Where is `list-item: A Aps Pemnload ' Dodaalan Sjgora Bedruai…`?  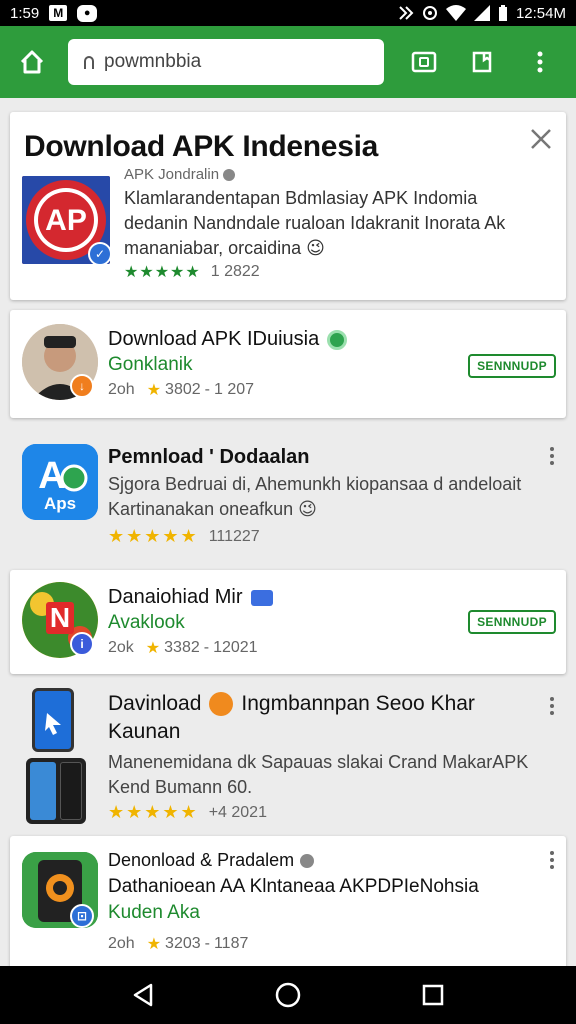
list-item: A Aps Pemnload ' Dodaalan Sjgora Bedruai… is located at coordinates (288, 493).